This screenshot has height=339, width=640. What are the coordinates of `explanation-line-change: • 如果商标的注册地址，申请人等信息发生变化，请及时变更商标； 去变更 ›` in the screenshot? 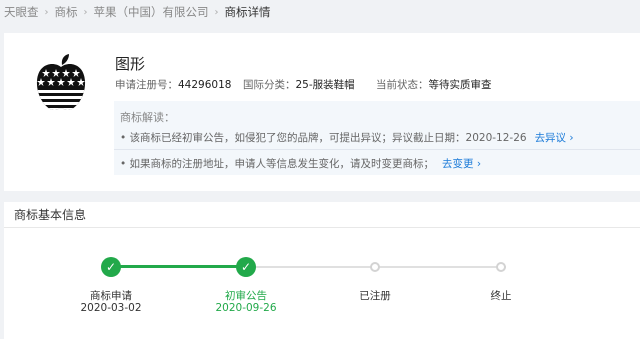 It's located at (301, 164).